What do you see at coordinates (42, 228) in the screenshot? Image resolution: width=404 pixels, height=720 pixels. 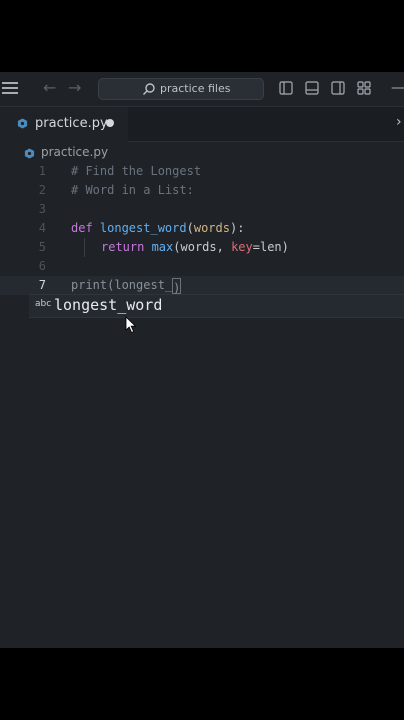 I see `line-number: 4` at bounding box center [42, 228].